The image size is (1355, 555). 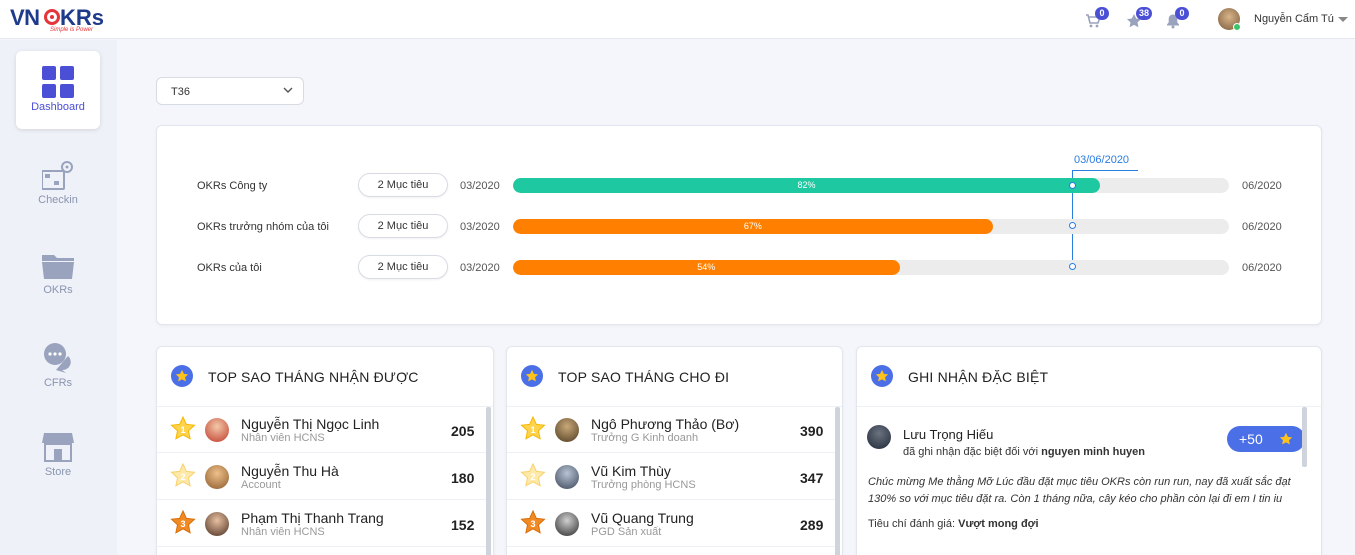 What do you see at coordinates (643, 485) in the screenshot?
I see `person-role: Trưởng phòng HCNS` at bounding box center [643, 485].